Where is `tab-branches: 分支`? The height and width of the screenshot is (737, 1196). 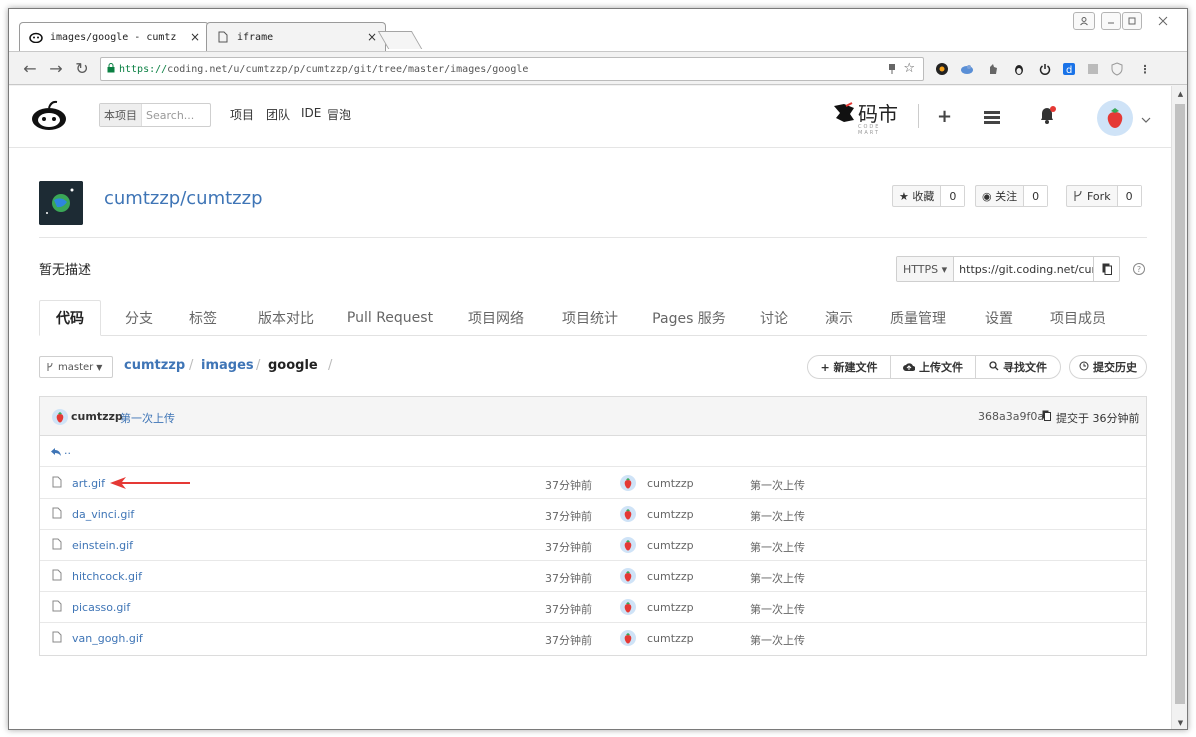 tab-branches: 分支 is located at coordinates (139, 318).